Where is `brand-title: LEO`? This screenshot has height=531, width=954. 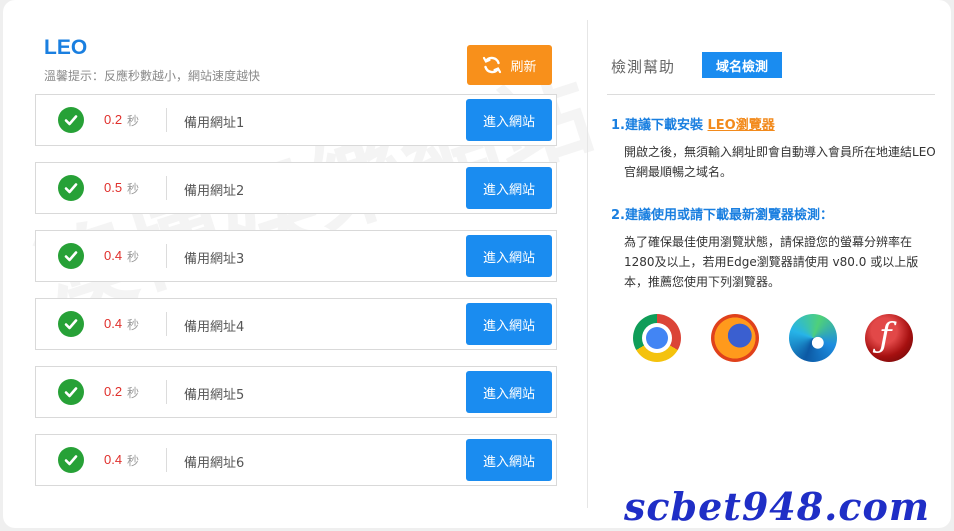
brand-title: LEO is located at coordinates (66, 47).